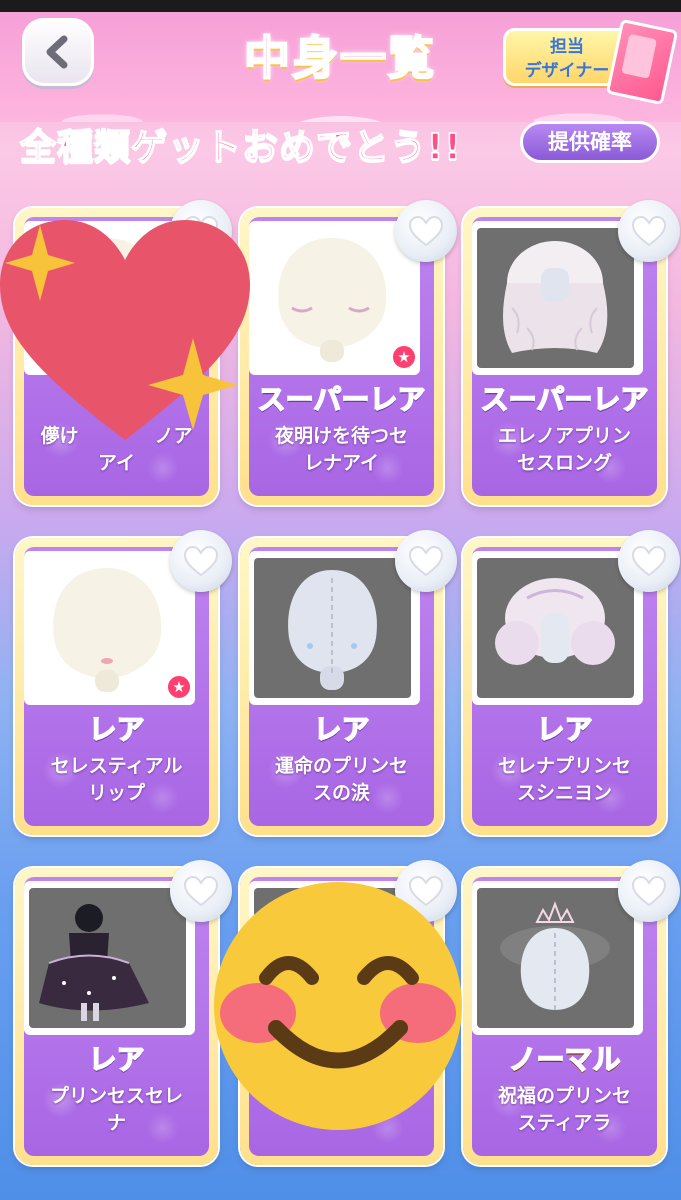 The image size is (681, 1200). I want to click on item-name: エレノアプリン セスロング, so click(564, 450).